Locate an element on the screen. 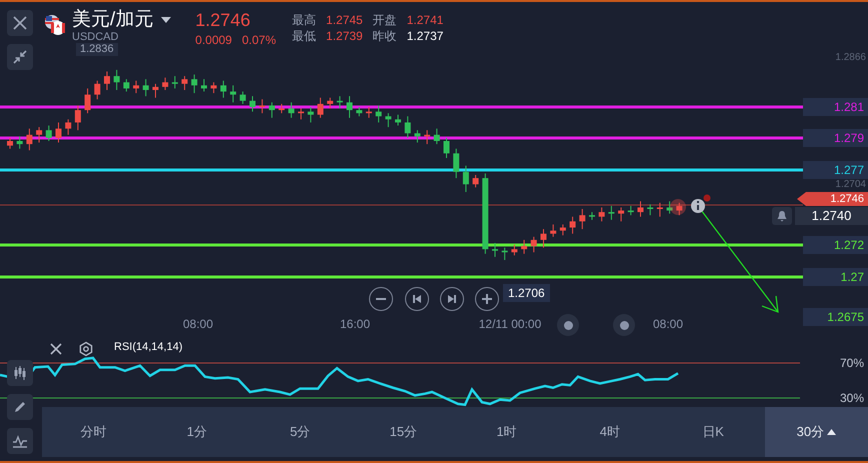 The image size is (868, 463). zoom-out-button is located at coordinates (381, 299).